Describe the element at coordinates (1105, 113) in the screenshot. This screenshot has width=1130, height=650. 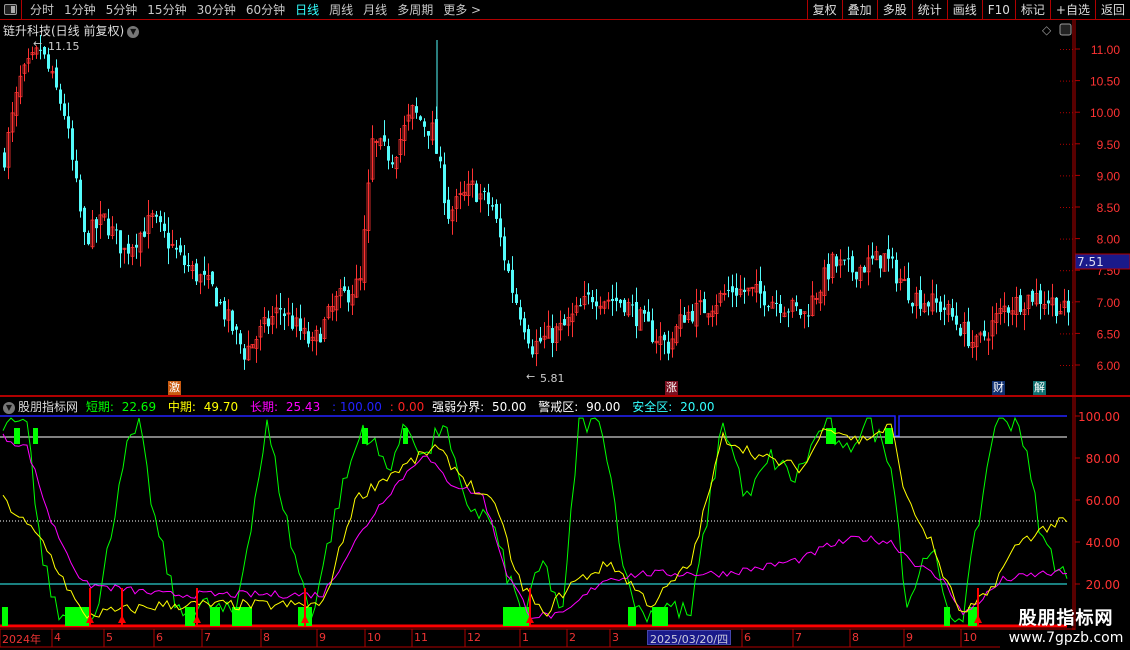
I see `price-axis-label: 10.00` at that location.